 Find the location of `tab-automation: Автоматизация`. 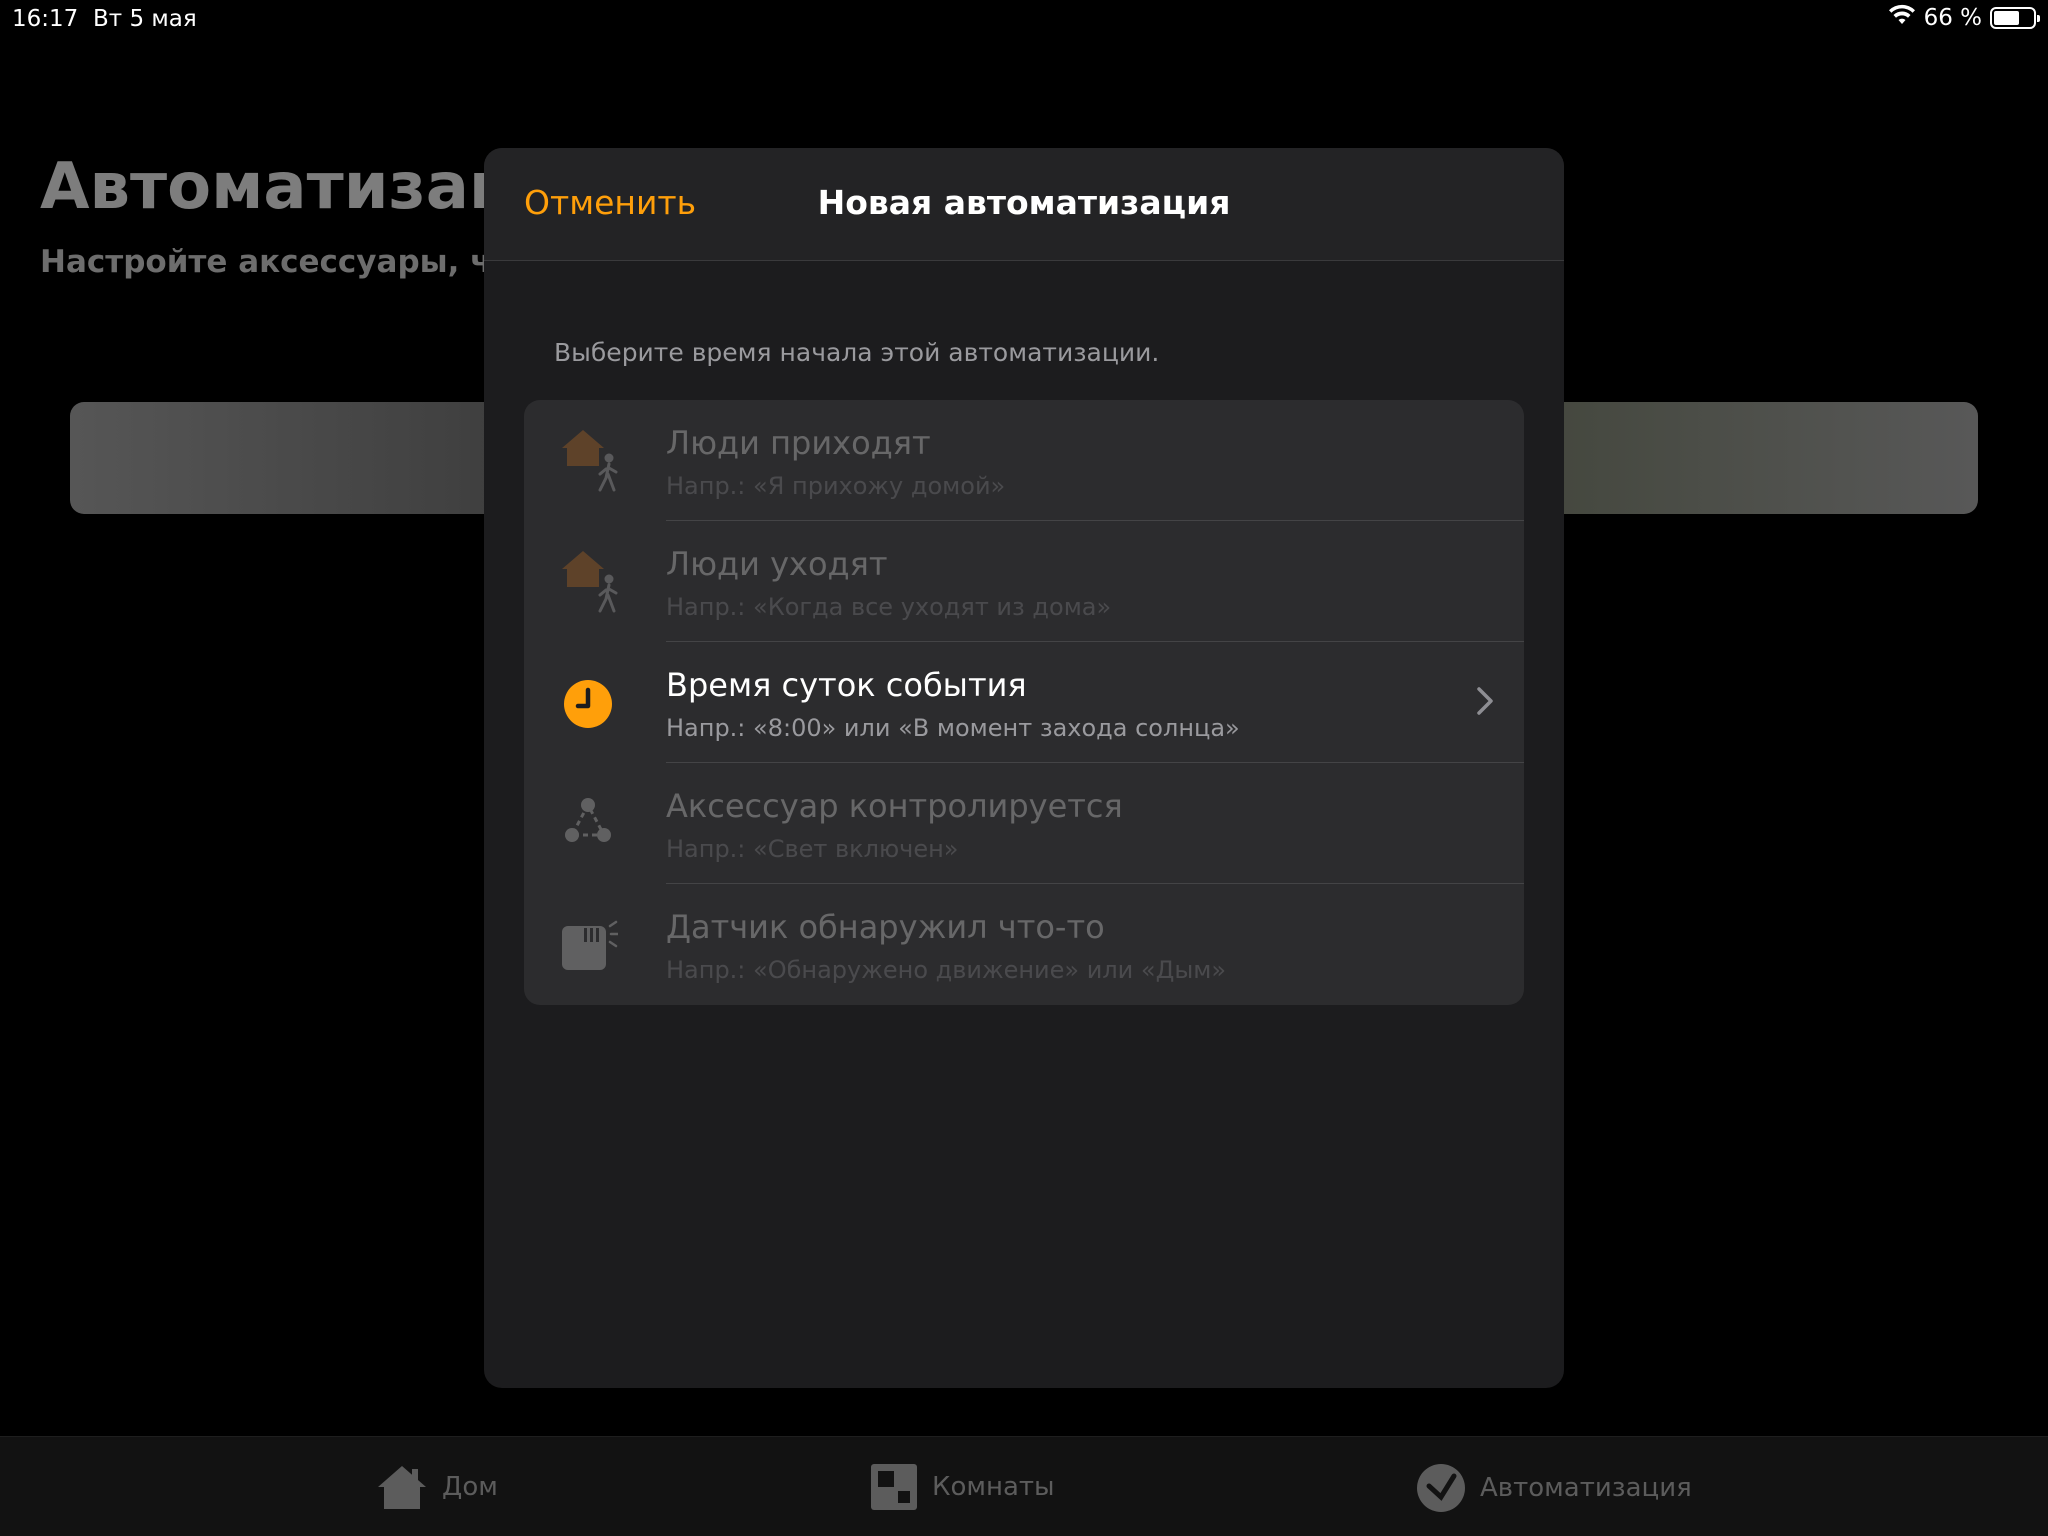

tab-automation: Автоматизация is located at coordinates (1554, 1488).